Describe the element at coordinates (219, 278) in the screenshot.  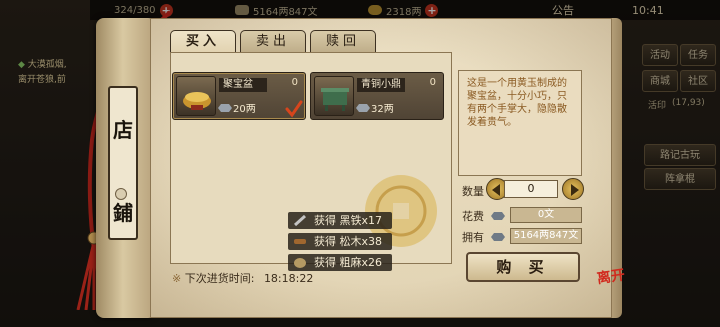
I see `restock-label: 下次进货时间:` at that location.